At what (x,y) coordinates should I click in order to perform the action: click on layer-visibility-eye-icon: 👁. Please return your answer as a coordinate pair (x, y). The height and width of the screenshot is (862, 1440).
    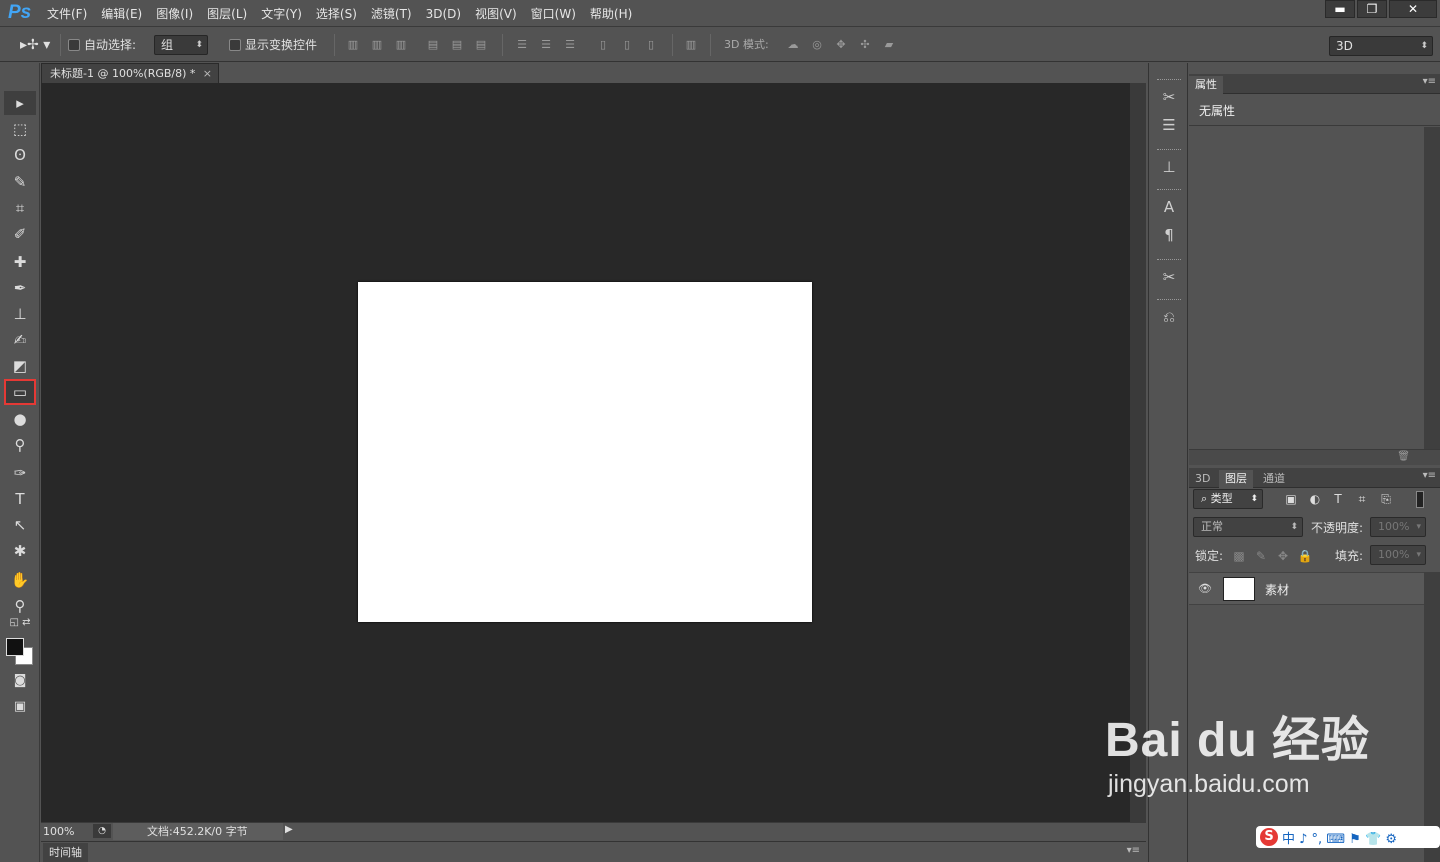
    Looking at the image, I should click on (1205, 588).